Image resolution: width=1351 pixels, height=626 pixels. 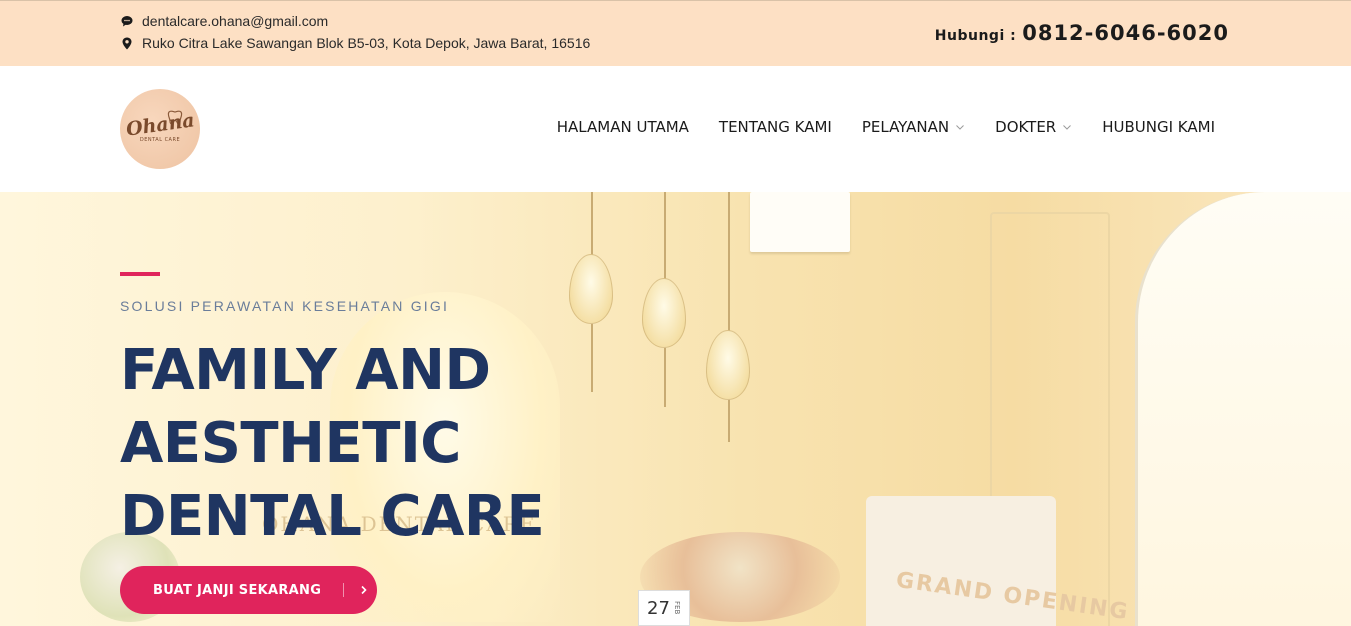 I want to click on map-pin-icon, so click(x=127, y=43).